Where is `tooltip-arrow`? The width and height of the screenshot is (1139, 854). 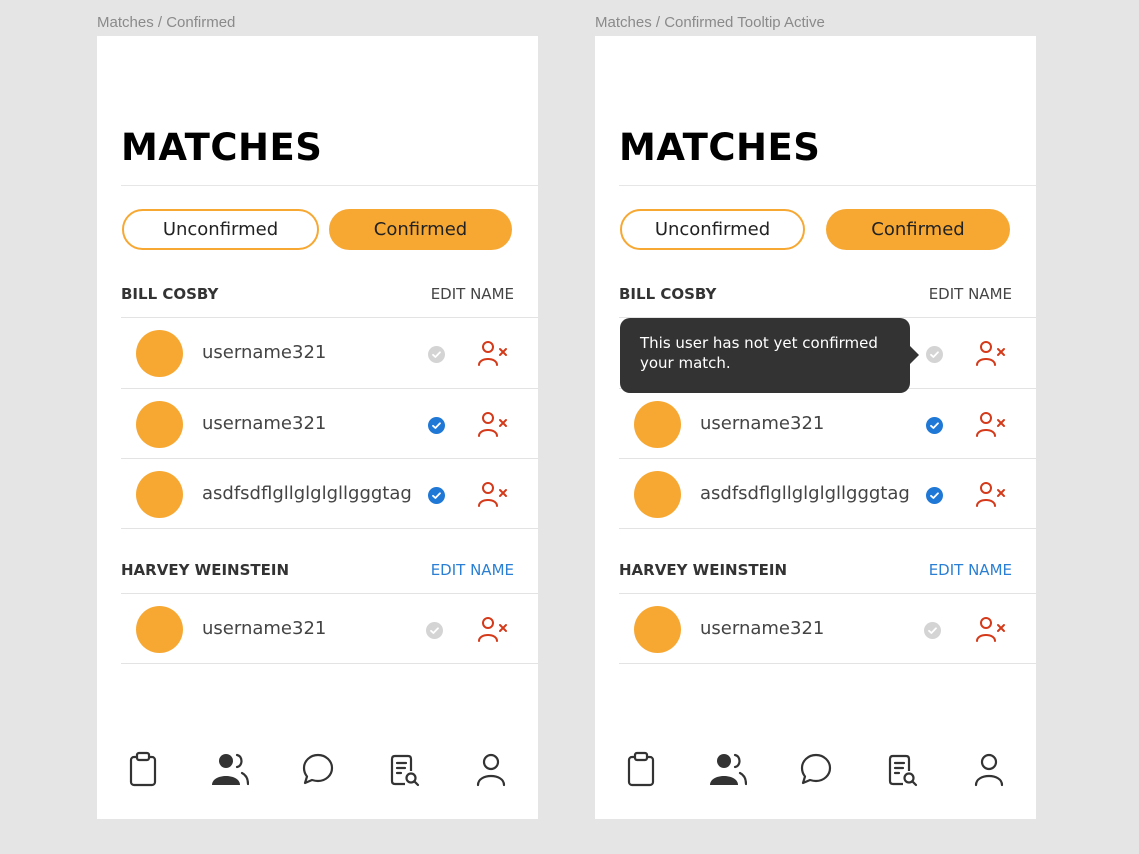
tooltip-arrow is located at coordinates (914, 355).